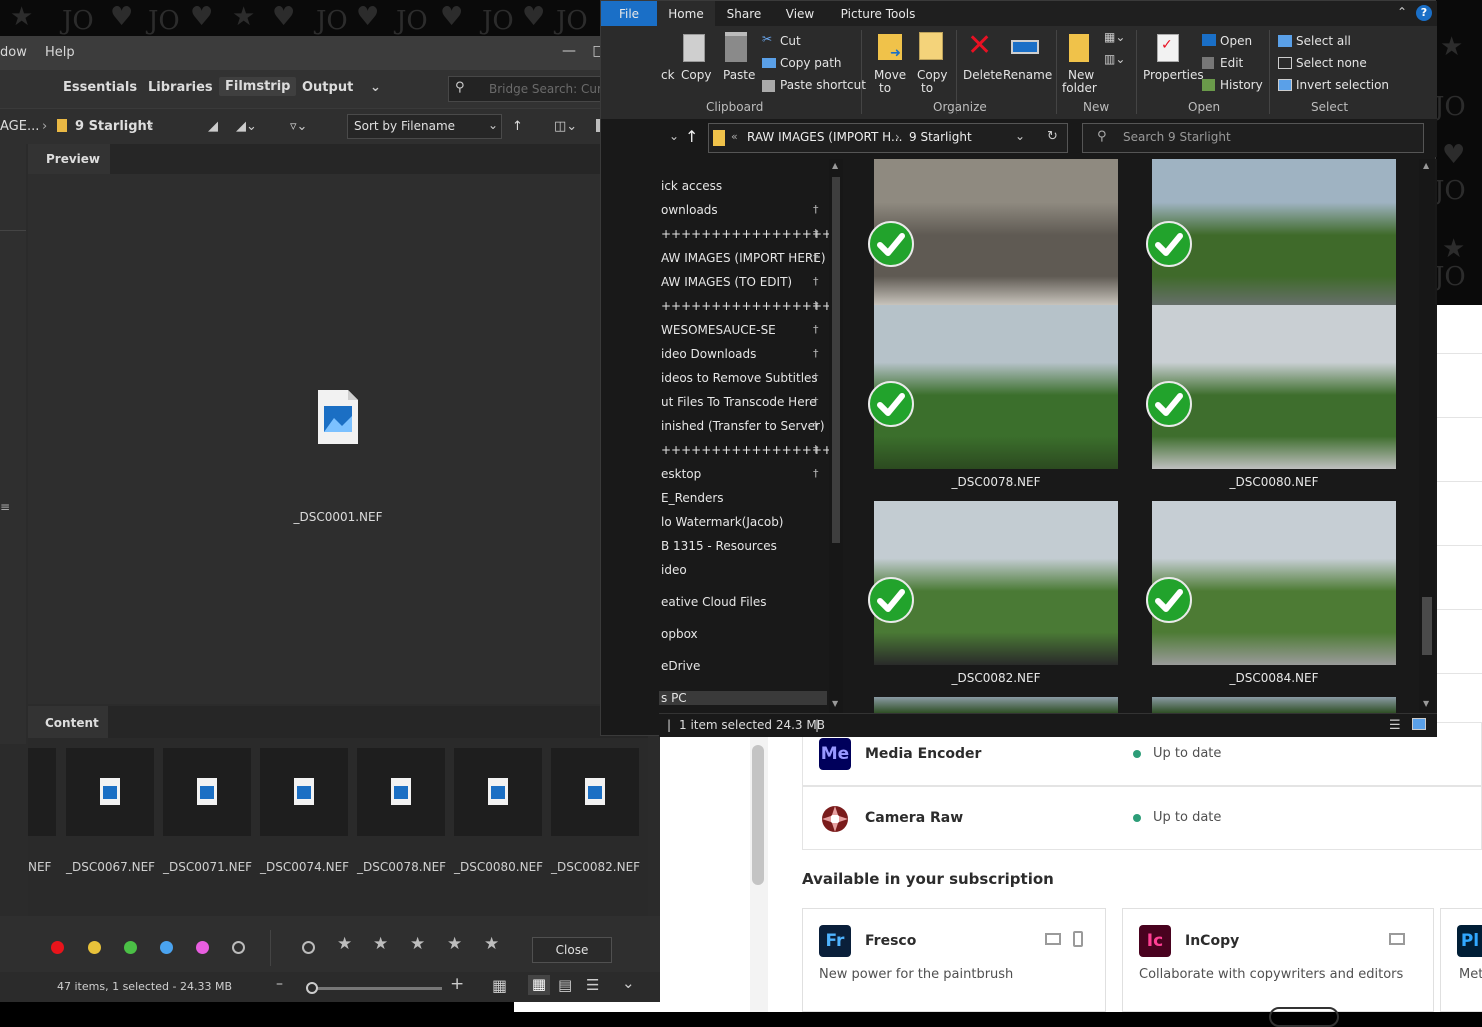  Describe the element at coordinates (979, 45) in the screenshot. I see `delete-icon: ✕` at that location.